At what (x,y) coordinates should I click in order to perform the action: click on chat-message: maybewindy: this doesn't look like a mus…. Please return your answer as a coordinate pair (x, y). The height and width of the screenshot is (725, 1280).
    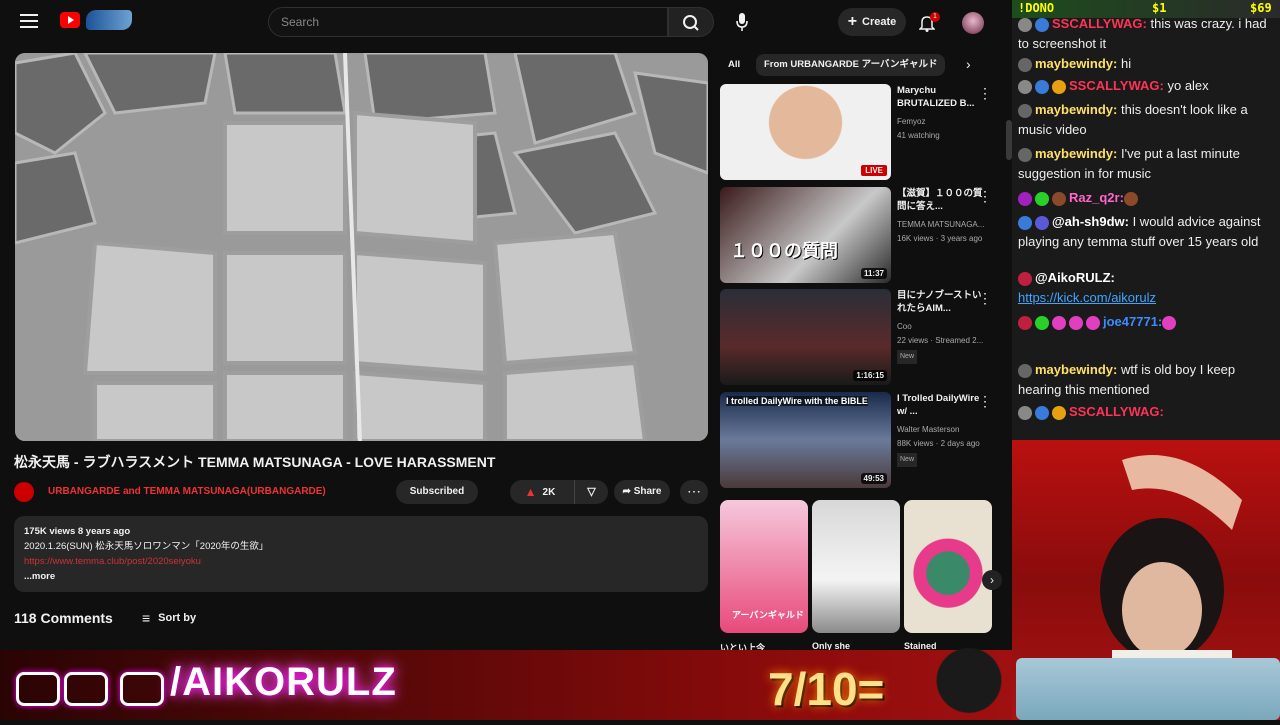
    Looking at the image, I should click on (1149, 120).